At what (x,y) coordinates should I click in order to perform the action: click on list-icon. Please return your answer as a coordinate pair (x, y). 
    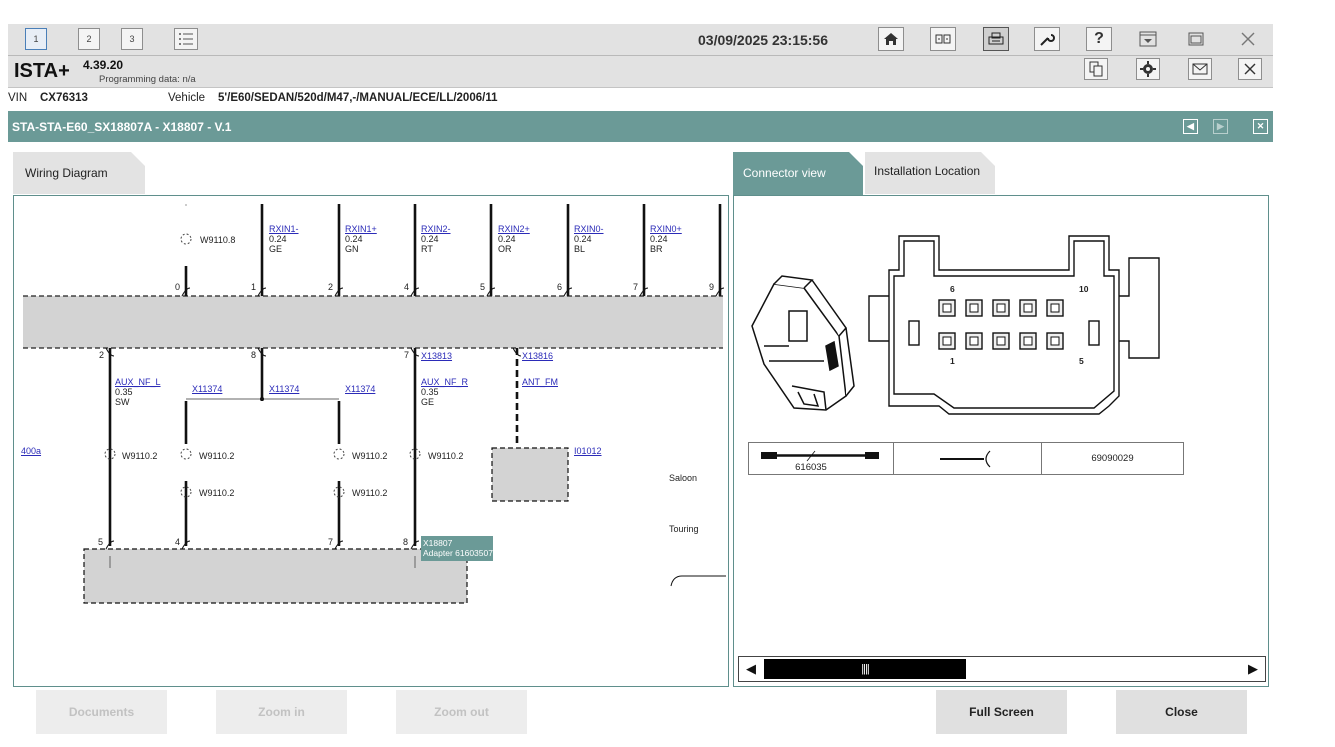
    Looking at the image, I should click on (186, 39).